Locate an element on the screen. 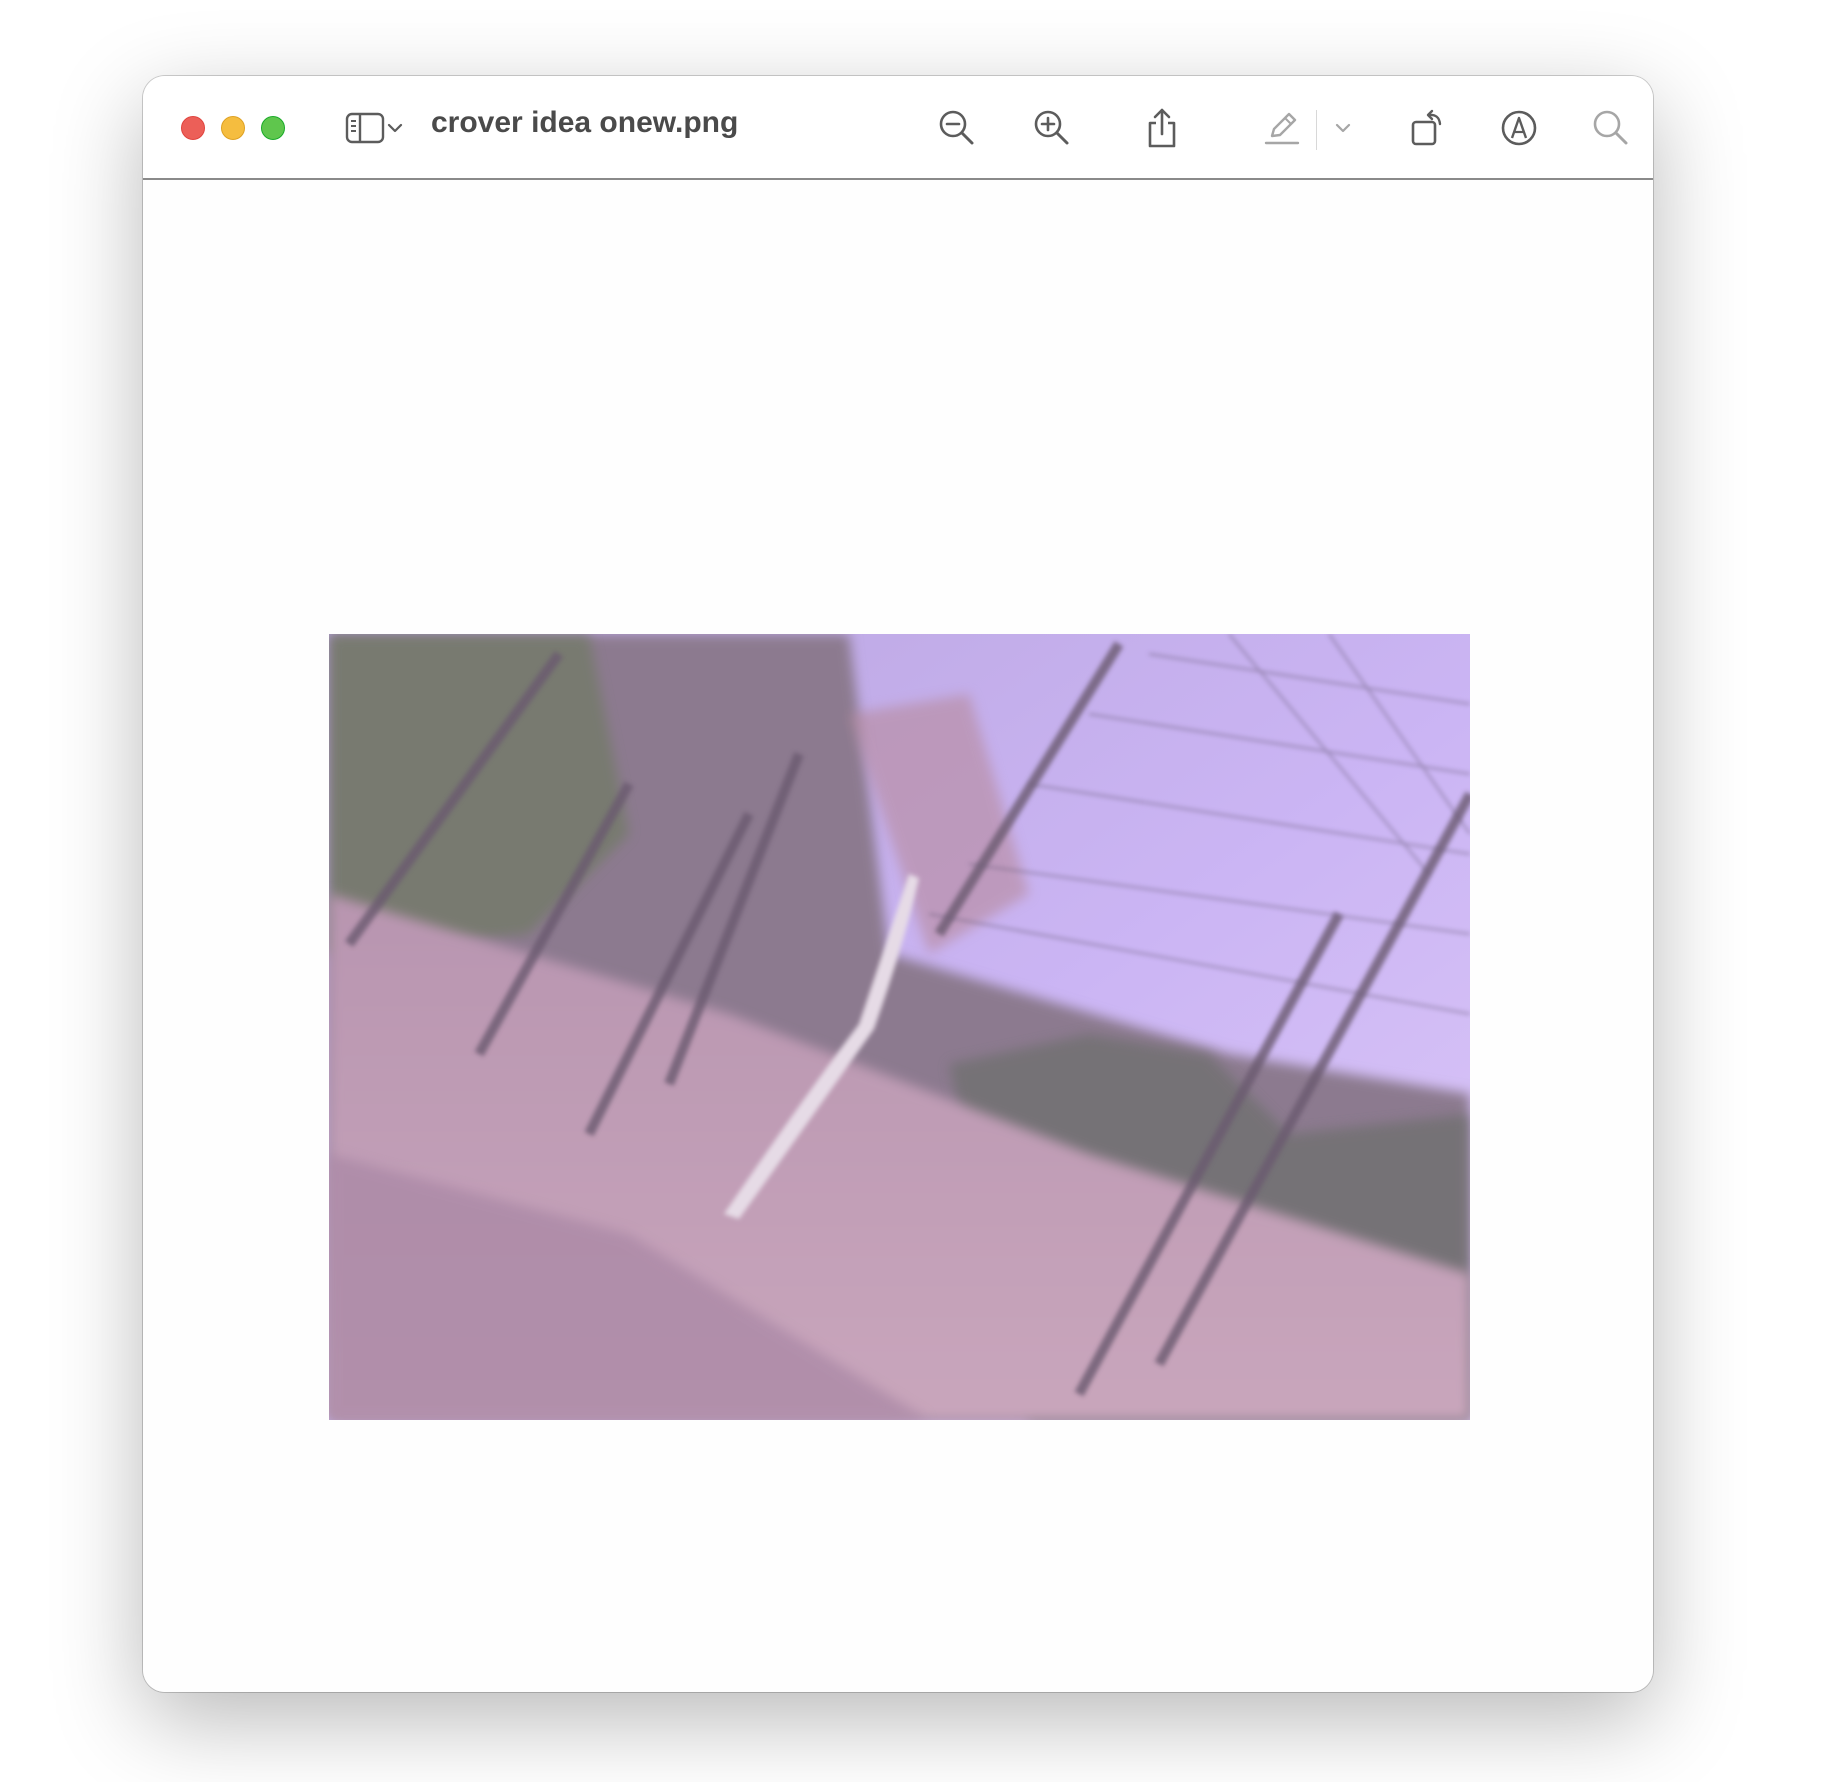 The image size is (1848, 1782). window-title: crover idea onew.png is located at coordinates (585, 122).